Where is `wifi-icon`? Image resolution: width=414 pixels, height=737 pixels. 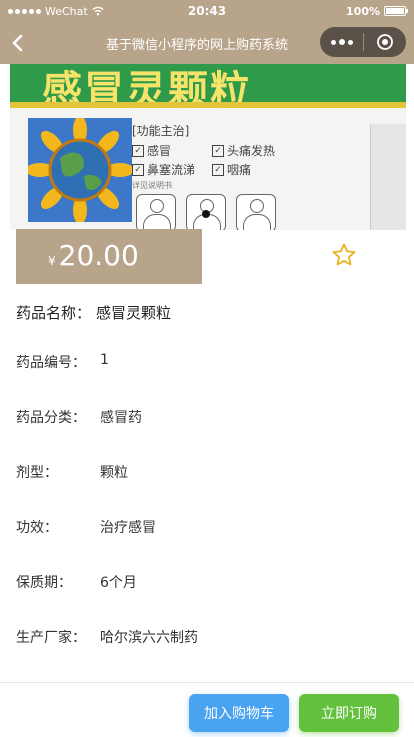 wifi-icon is located at coordinates (98, 11).